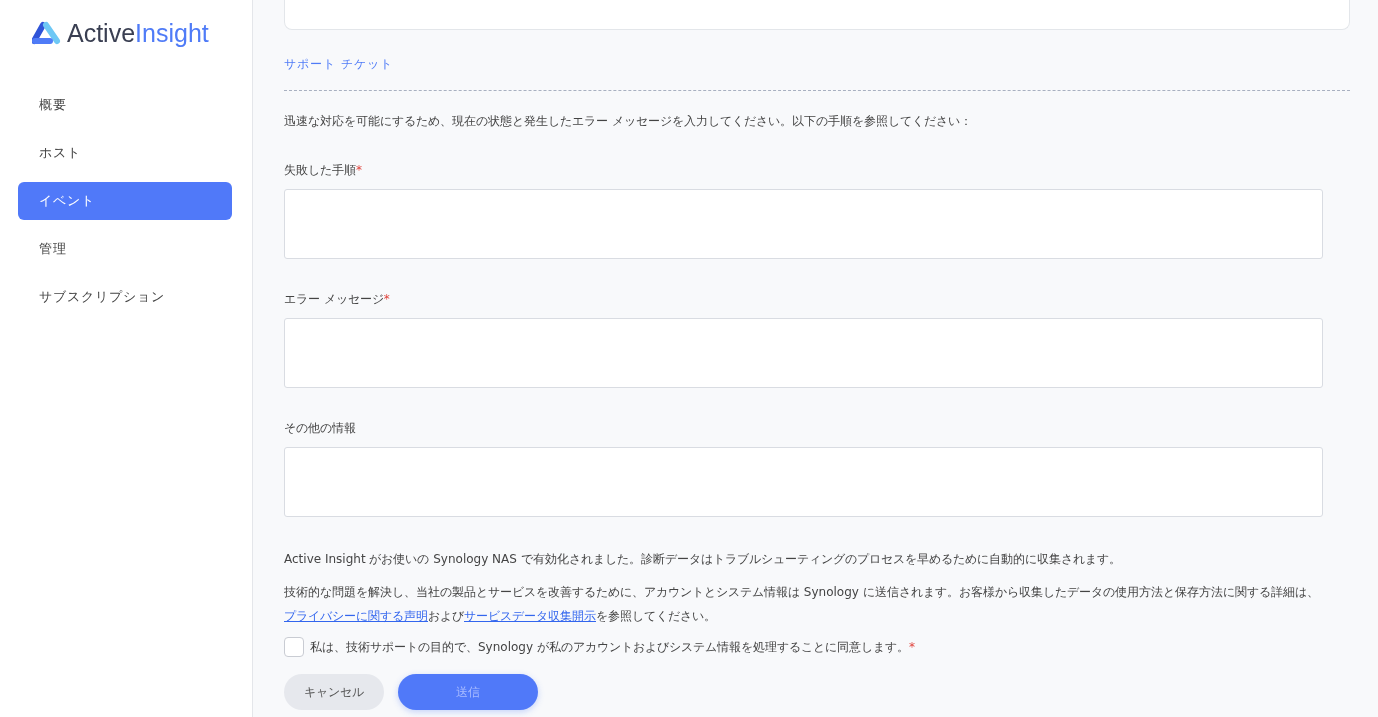 The height and width of the screenshot is (717, 1378). Describe the element at coordinates (294, 647) in the screenshot. I see `consent-checkbox` at that location.